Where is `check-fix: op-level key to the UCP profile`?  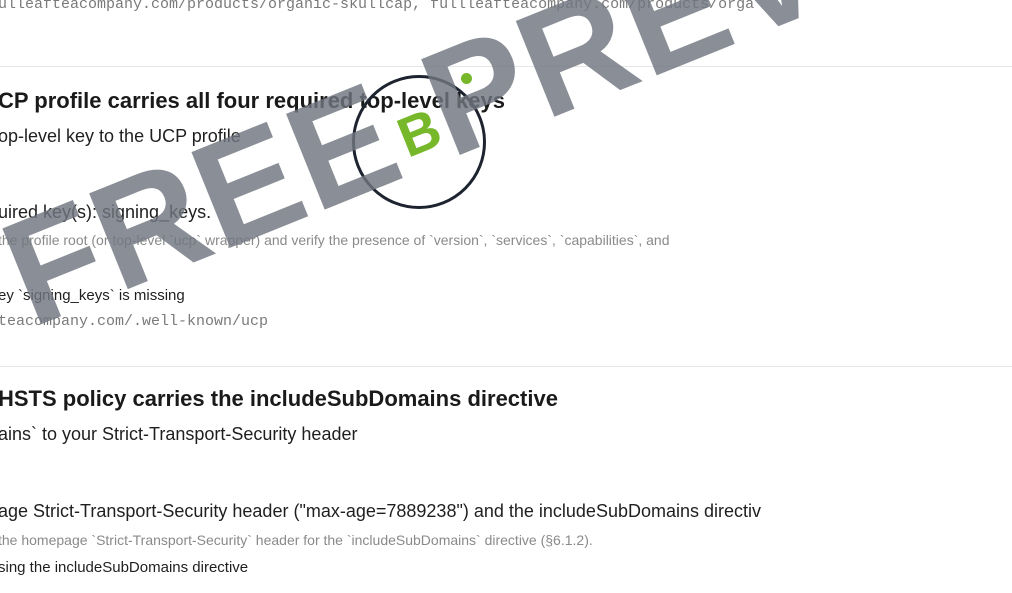
check-fix: op-level key to the UCP profile is located at coordinates (120, 136).